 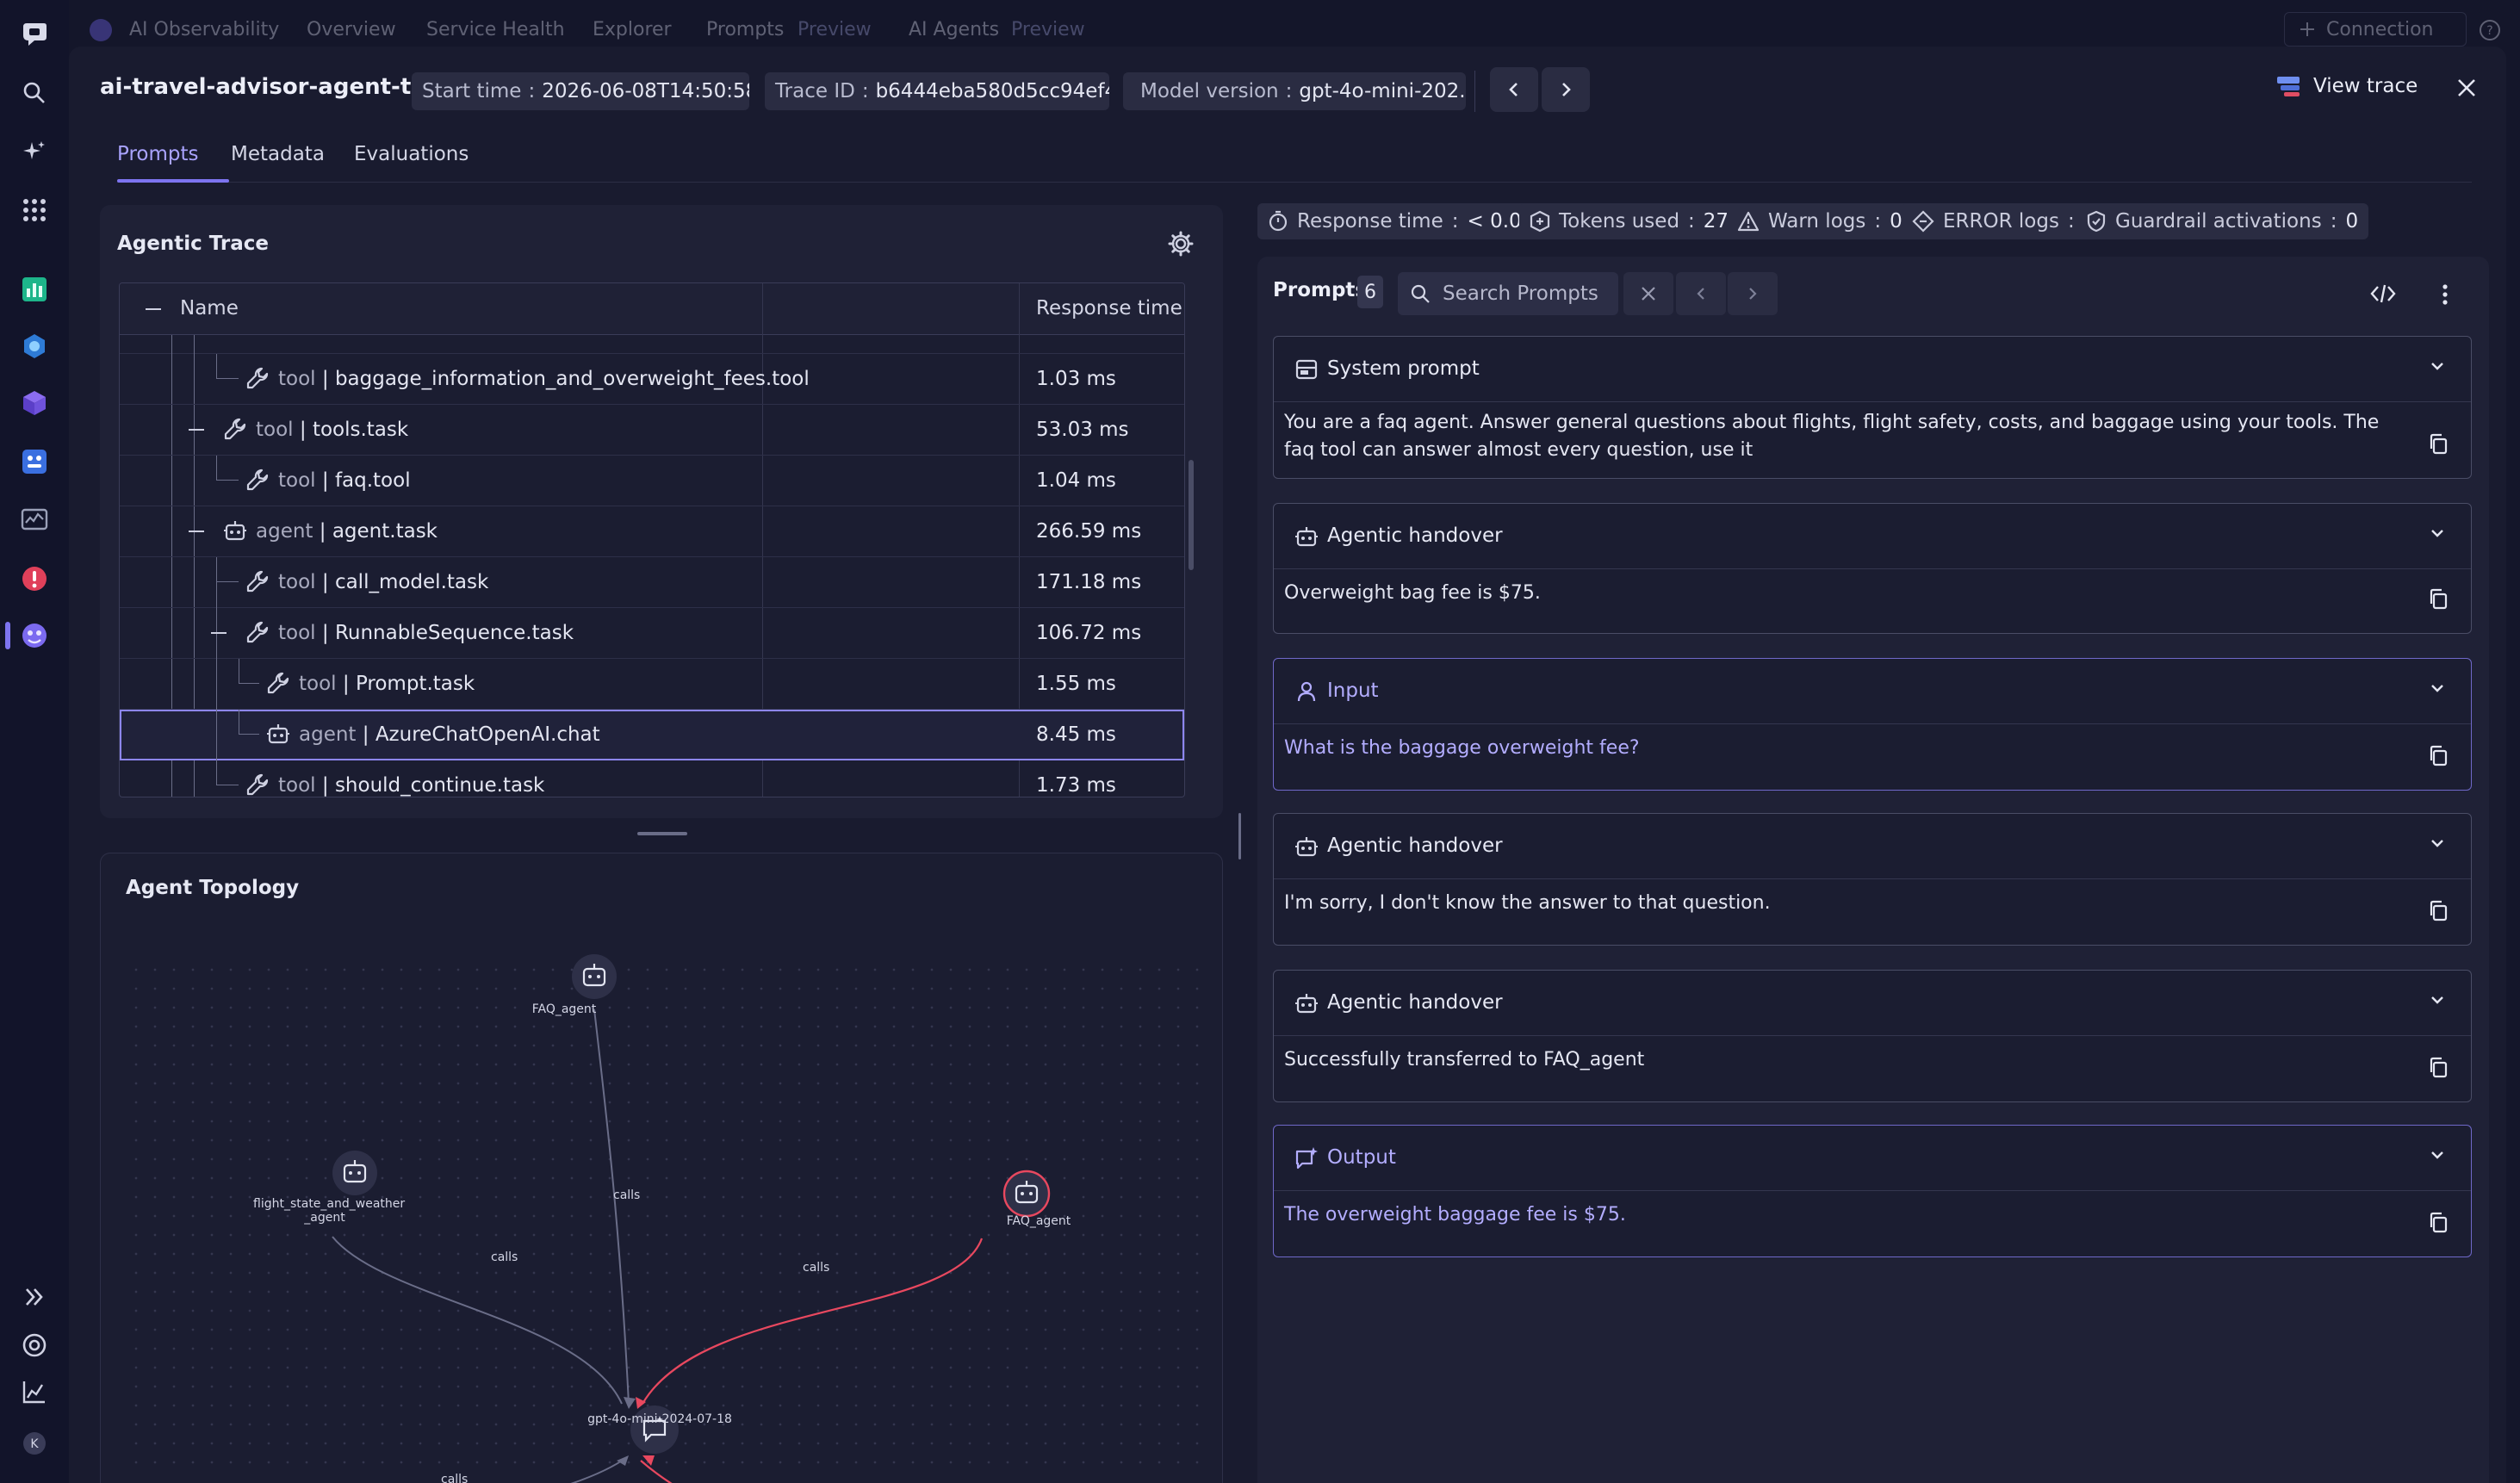 I want to click on stat-response-time: Response time: < 0.01 s, so click(x=1409, y=221).